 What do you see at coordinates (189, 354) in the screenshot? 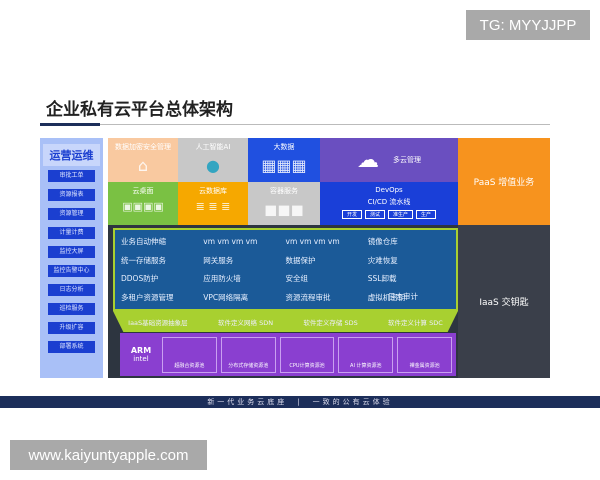
I see `pool: 超融合资源池` at bounding box center [189, 354].